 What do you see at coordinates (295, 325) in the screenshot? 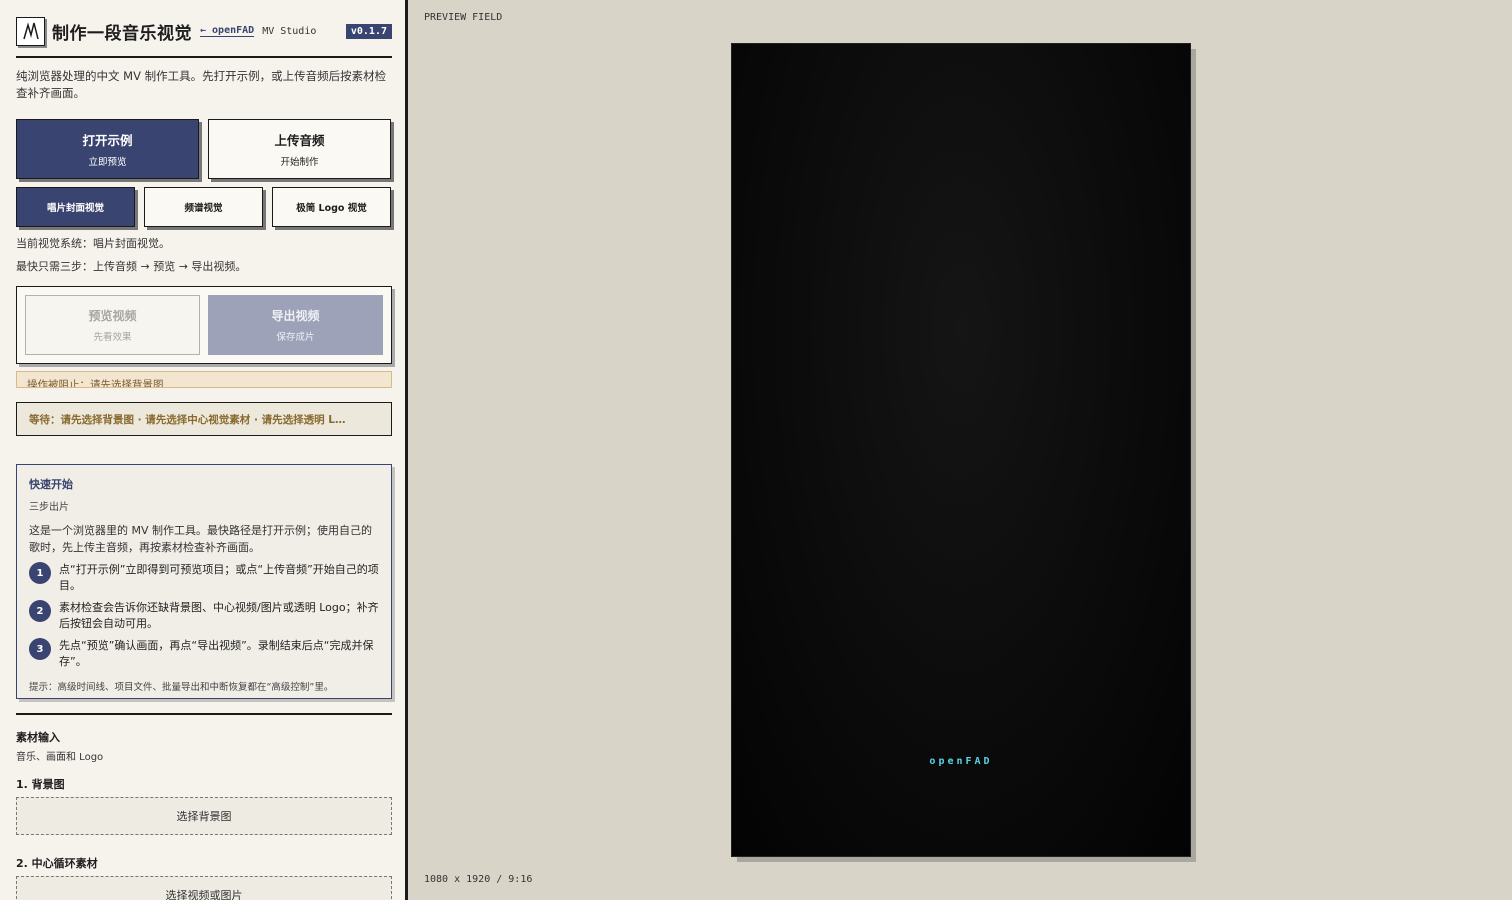
I see `export-video-button: 导出视频 保存成片` at bounding box center [295, 325].